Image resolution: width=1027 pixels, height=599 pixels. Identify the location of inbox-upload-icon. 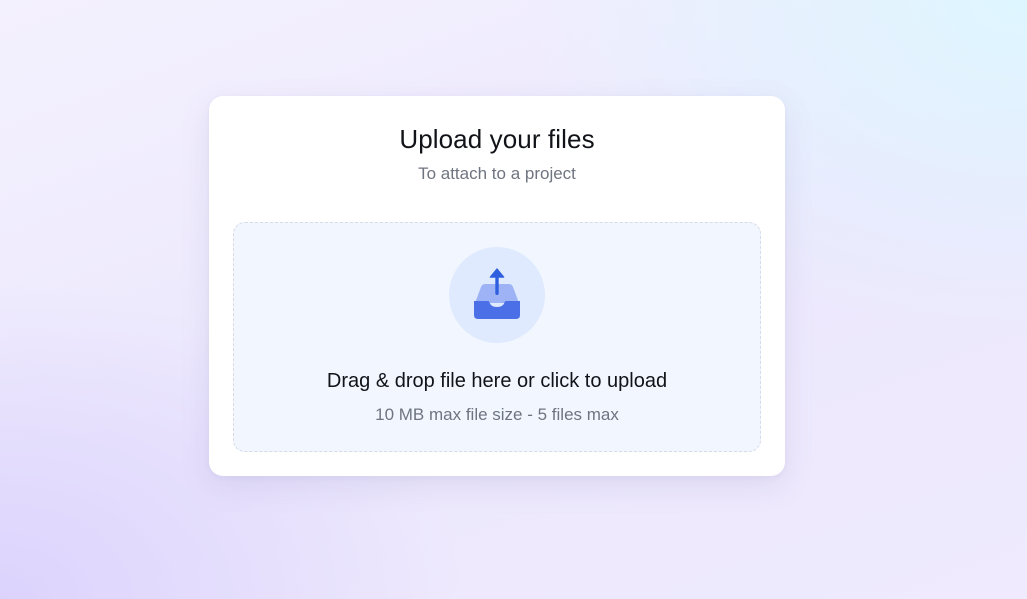
(497, 293).